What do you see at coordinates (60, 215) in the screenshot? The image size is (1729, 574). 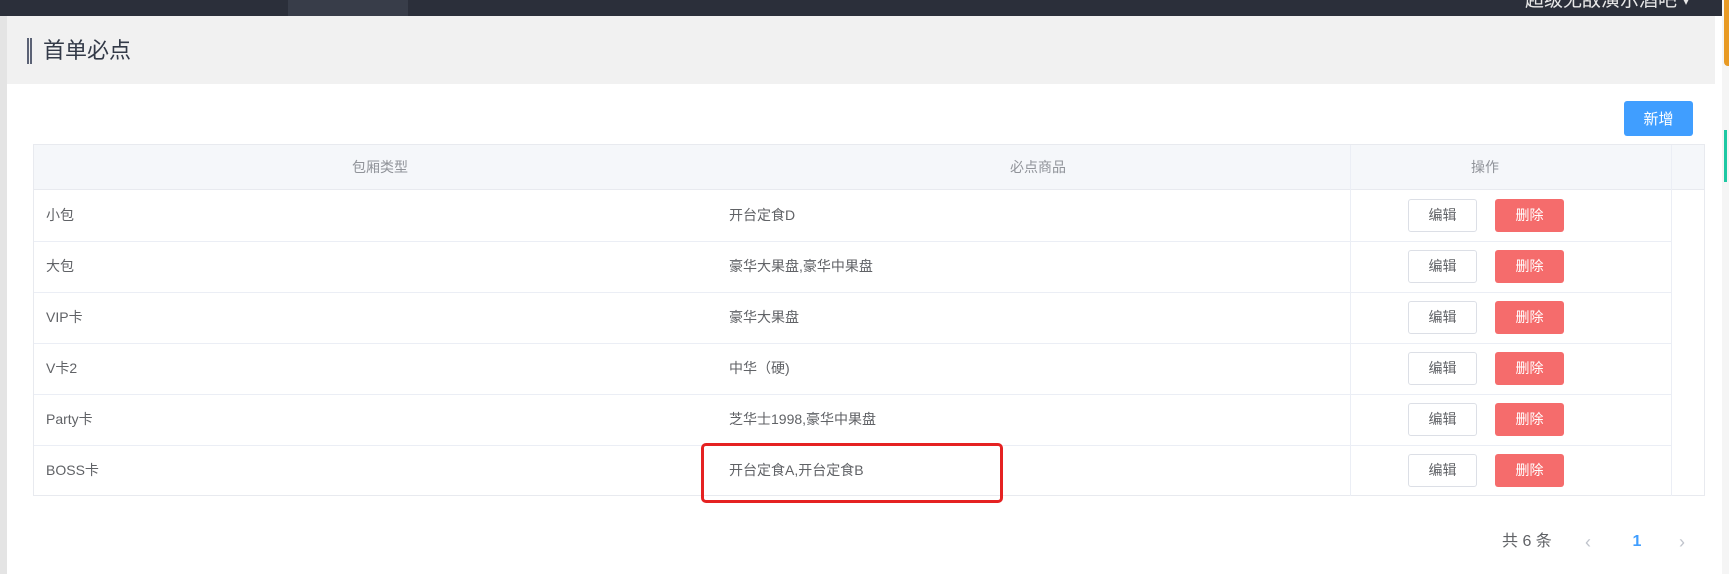 I see `room-type-cell: 小包` at bounding box center [60, 215].